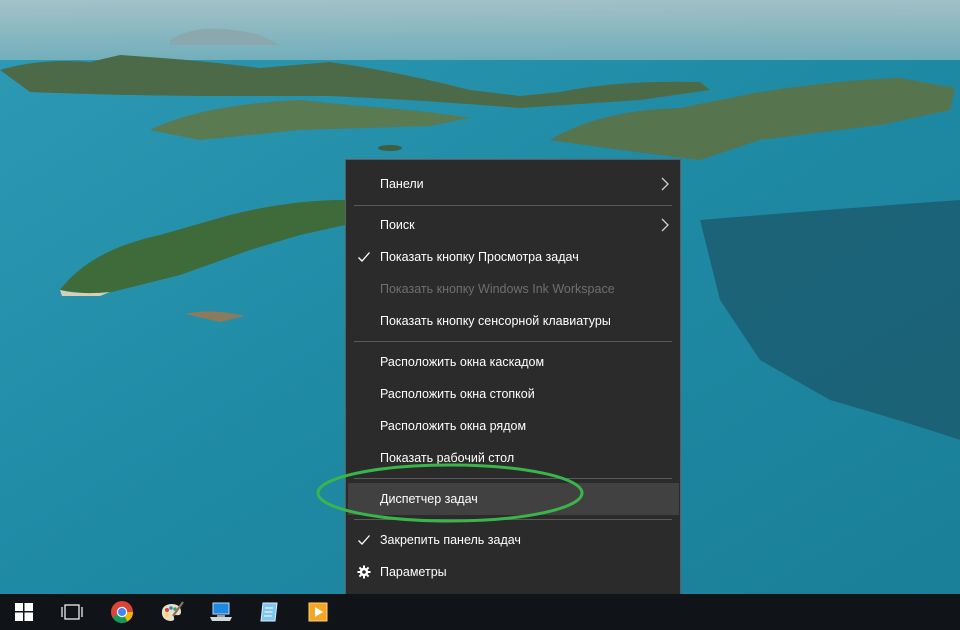 Image resolution: width=960 pixels, height=630 pixels. I want to click on chrome-icon, so click(122, 612).